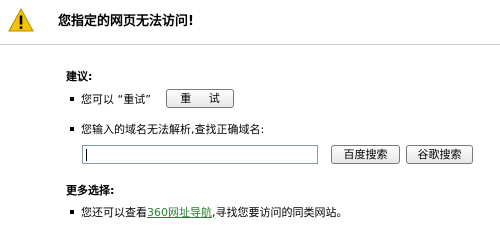  What do you see at coordinates (79, 76) in the screenshot?
I see `suggestions-heading: 建议:` at bounding box center [79, 76].